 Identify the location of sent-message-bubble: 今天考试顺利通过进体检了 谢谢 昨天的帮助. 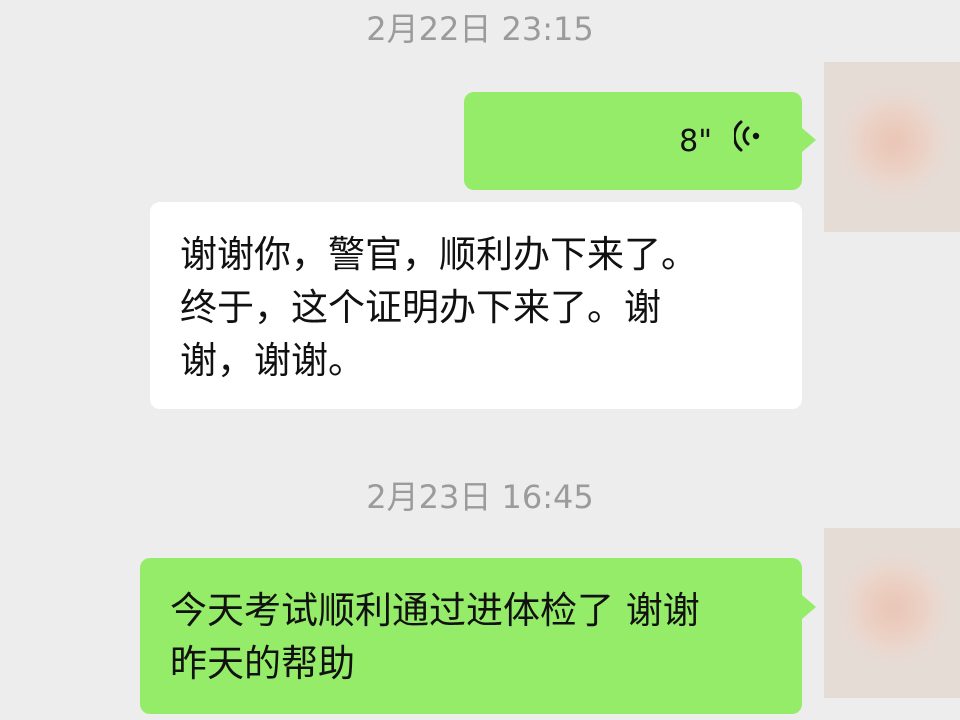
(471, 636).